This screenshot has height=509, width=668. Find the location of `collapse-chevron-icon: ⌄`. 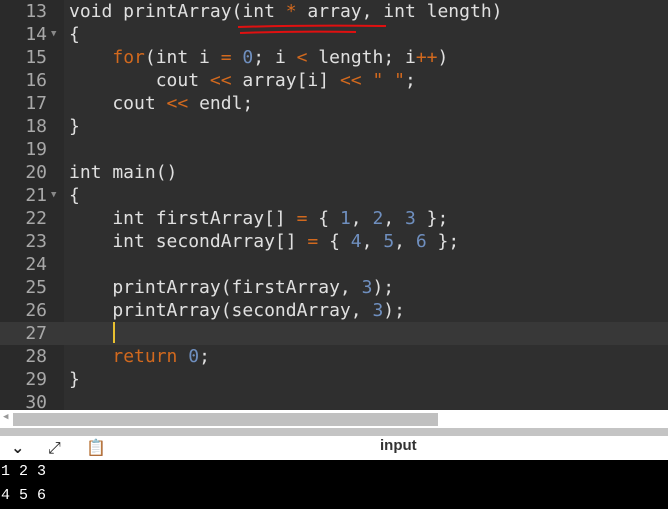

collapse-chevron-icon: ⌄ is located at coordinates (17, 447).